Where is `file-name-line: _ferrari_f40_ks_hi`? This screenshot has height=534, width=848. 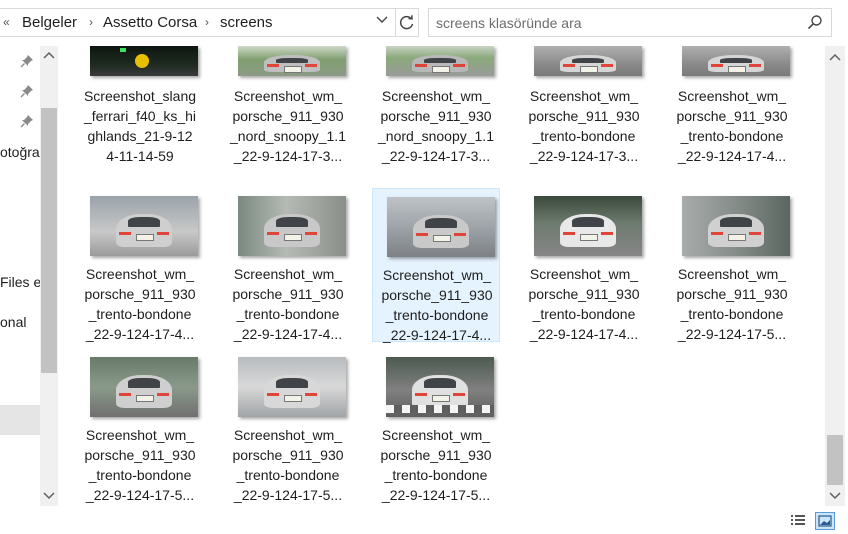
file-name-line: _ferrari_f40_ks_hi is located at coordinates (140, 116).